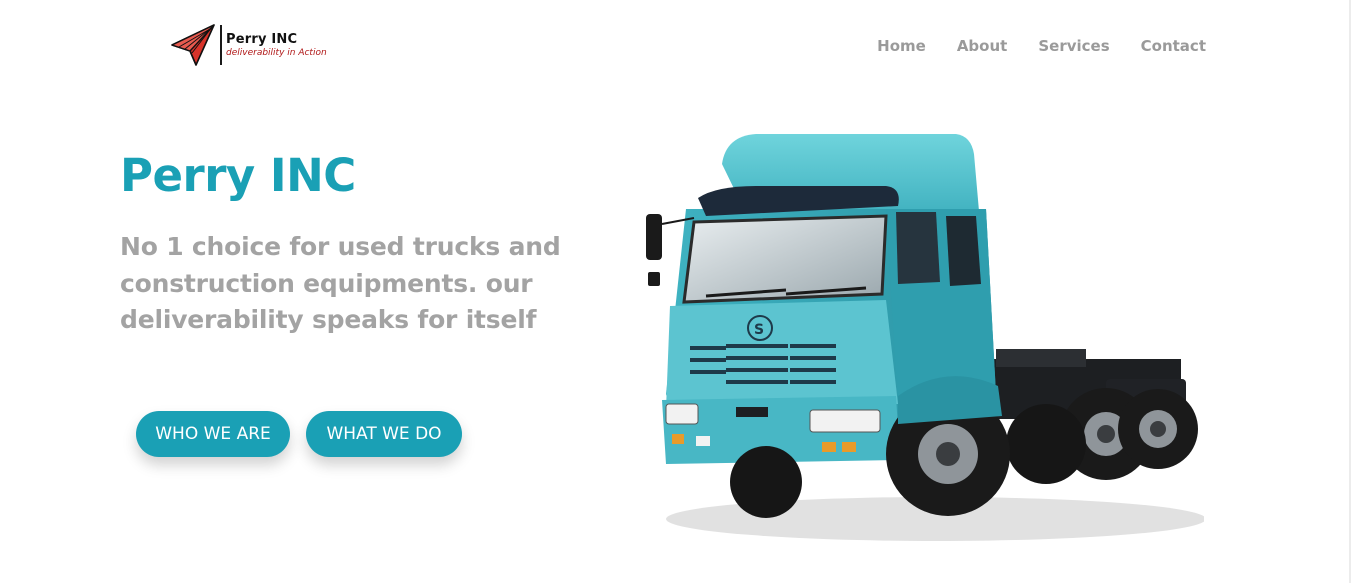  What do you see at coordinates (759, 330) in the screenshot?
I see `svg-text: S` at bounding box center [759, 330].